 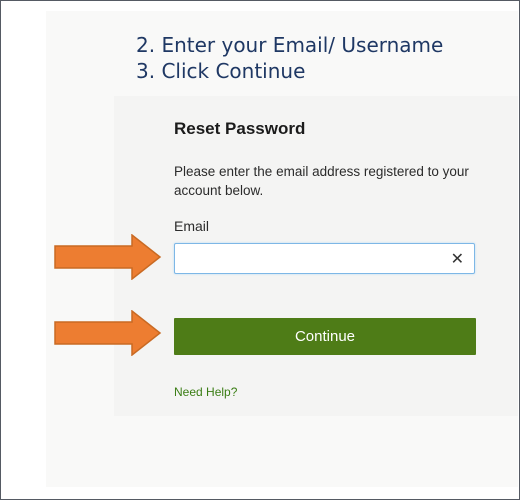 What do you see at coordinates (240, 128) in the screenshot?
I see `reset-password-title: Reset Password` at bounding box center [240, 128].